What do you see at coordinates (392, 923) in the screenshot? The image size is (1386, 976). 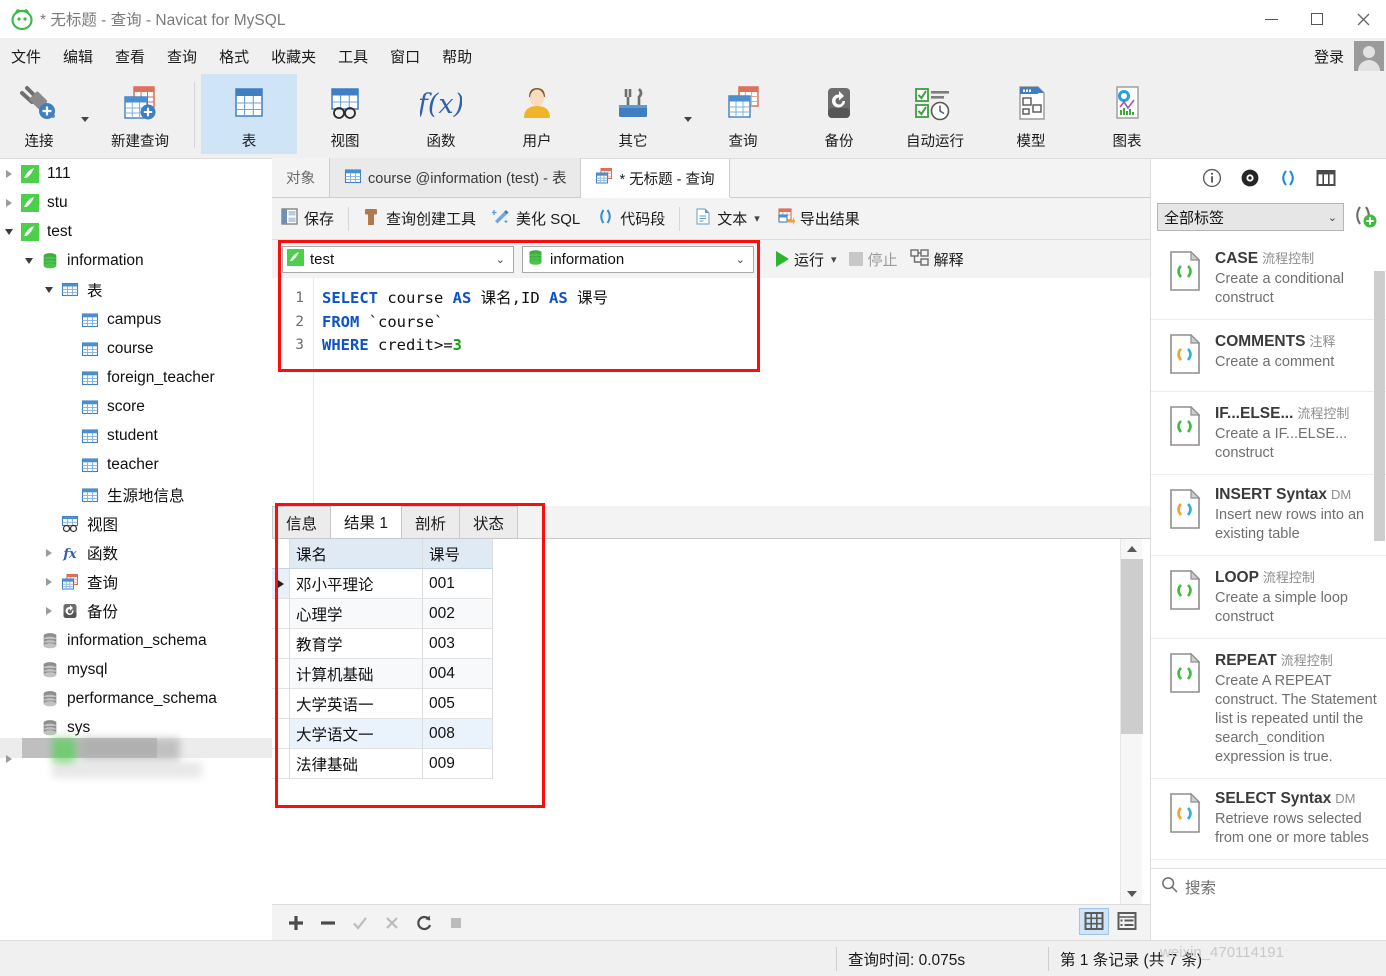 I see `discard-change-icon` at bounding box center [392, 923].